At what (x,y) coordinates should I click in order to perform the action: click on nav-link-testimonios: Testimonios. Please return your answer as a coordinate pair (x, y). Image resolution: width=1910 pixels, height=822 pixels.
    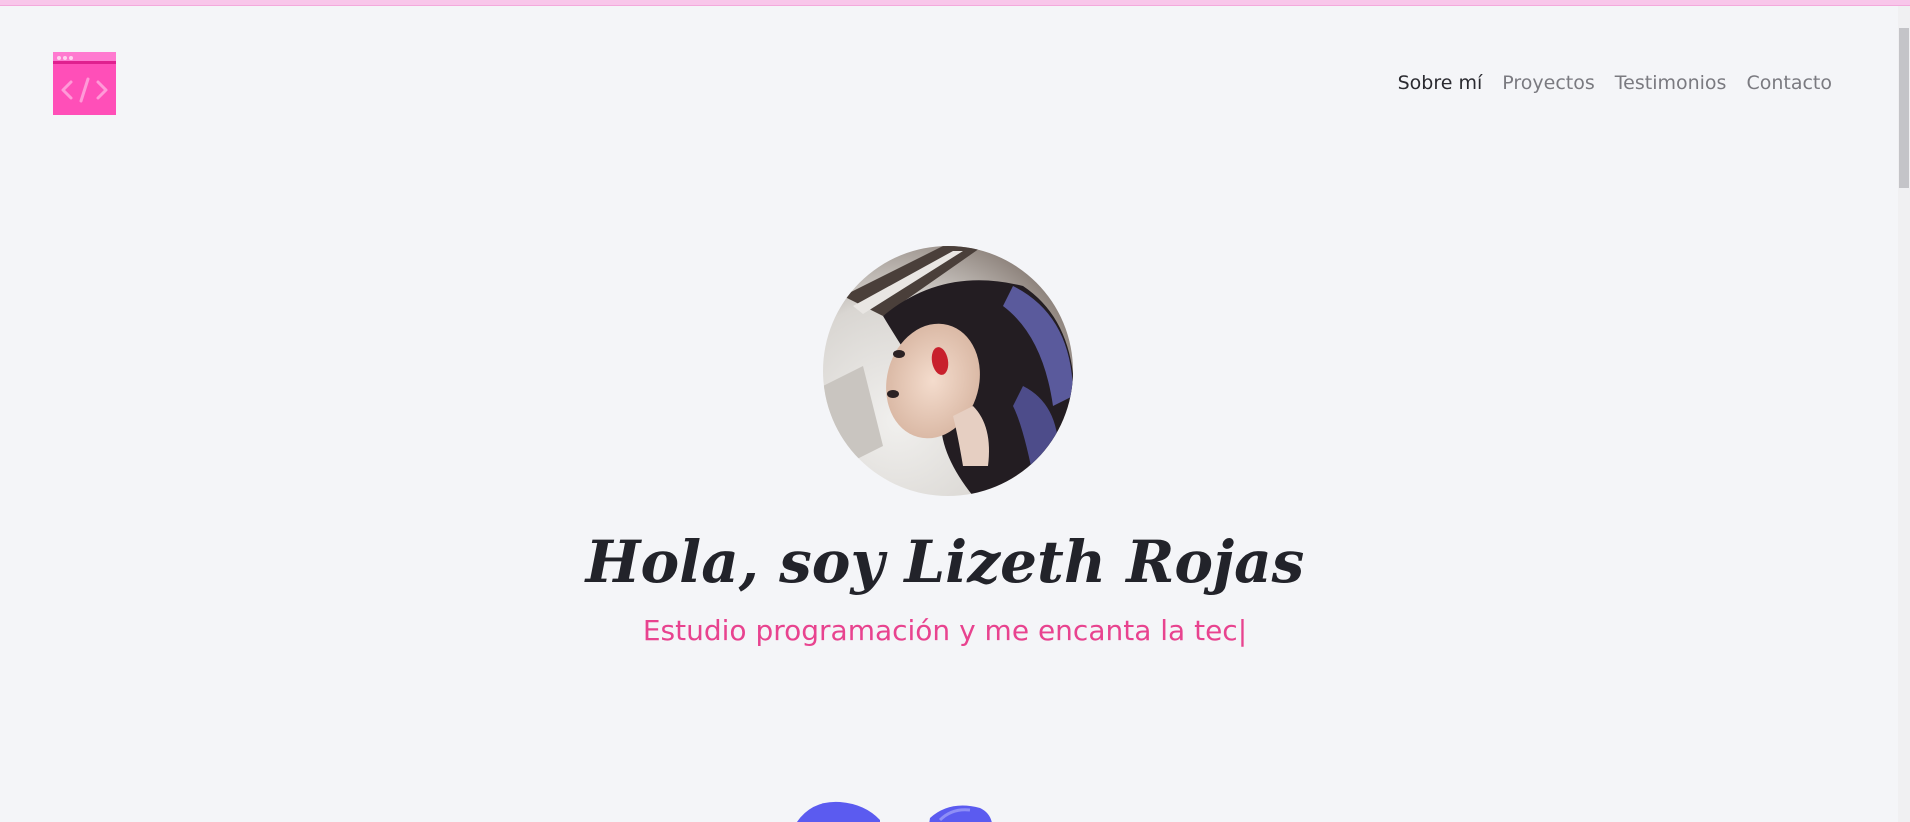
    Looking at the image, I should click on (1671, 83).